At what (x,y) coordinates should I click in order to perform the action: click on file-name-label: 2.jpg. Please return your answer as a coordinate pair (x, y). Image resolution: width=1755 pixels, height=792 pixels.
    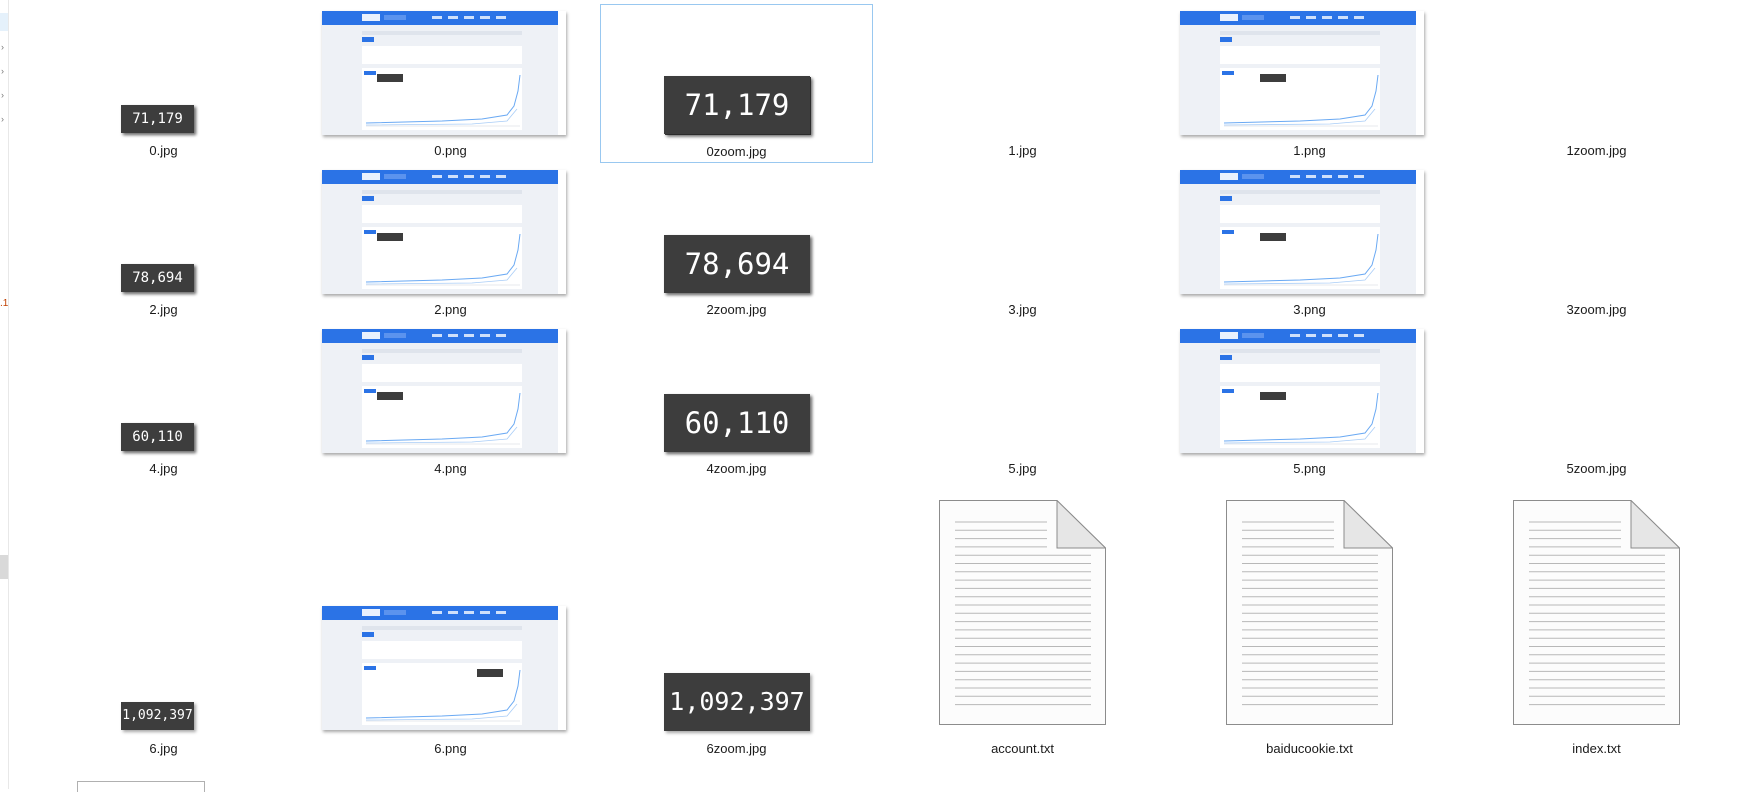
    Looking at the image, I should click on (163, 309).